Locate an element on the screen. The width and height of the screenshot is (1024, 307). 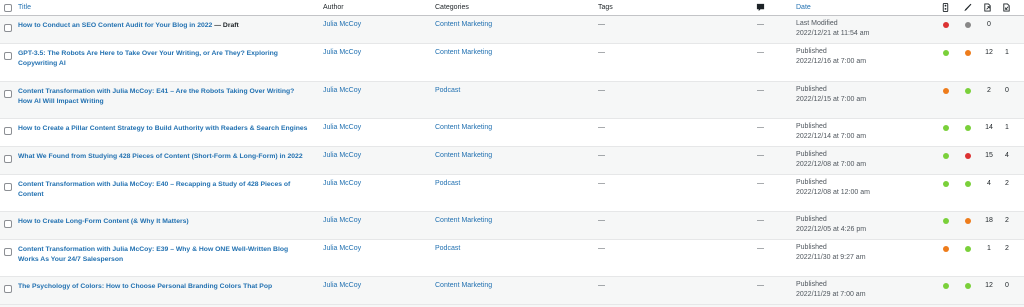
table-header: Title Author Categories Tags Date is located at coordinates (512, 8).